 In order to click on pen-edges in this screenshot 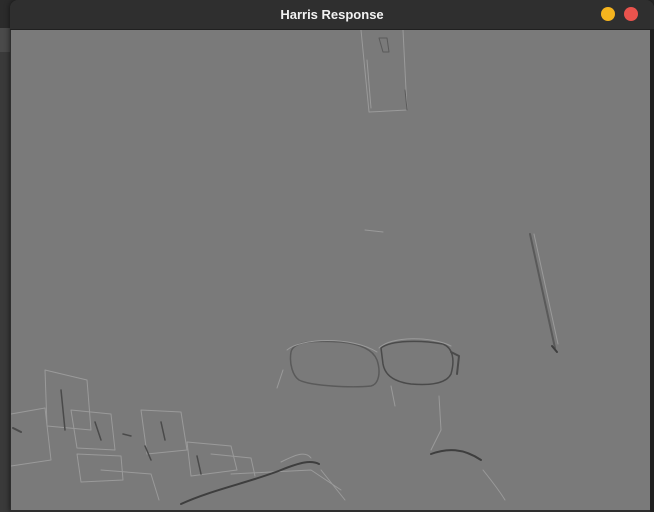, I will do `click(544, 293)`.